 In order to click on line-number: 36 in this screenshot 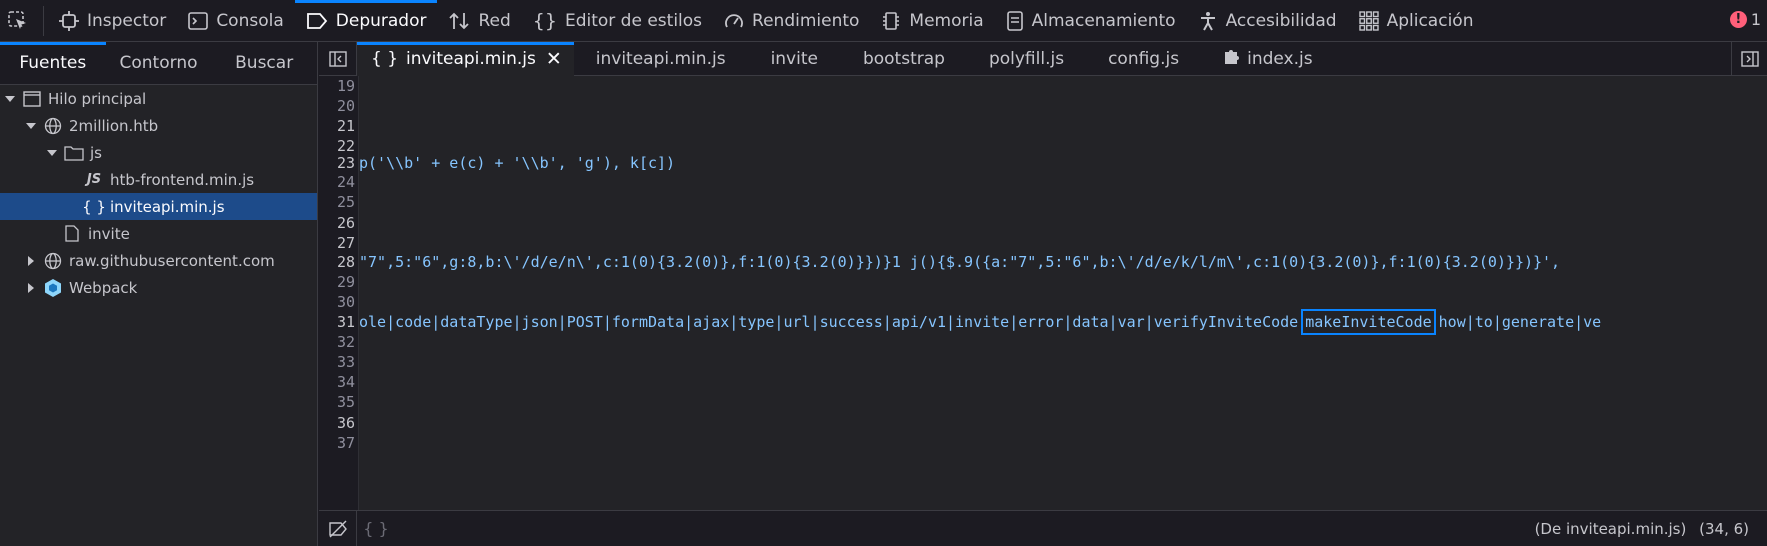, I will do `click(345, 423)`.